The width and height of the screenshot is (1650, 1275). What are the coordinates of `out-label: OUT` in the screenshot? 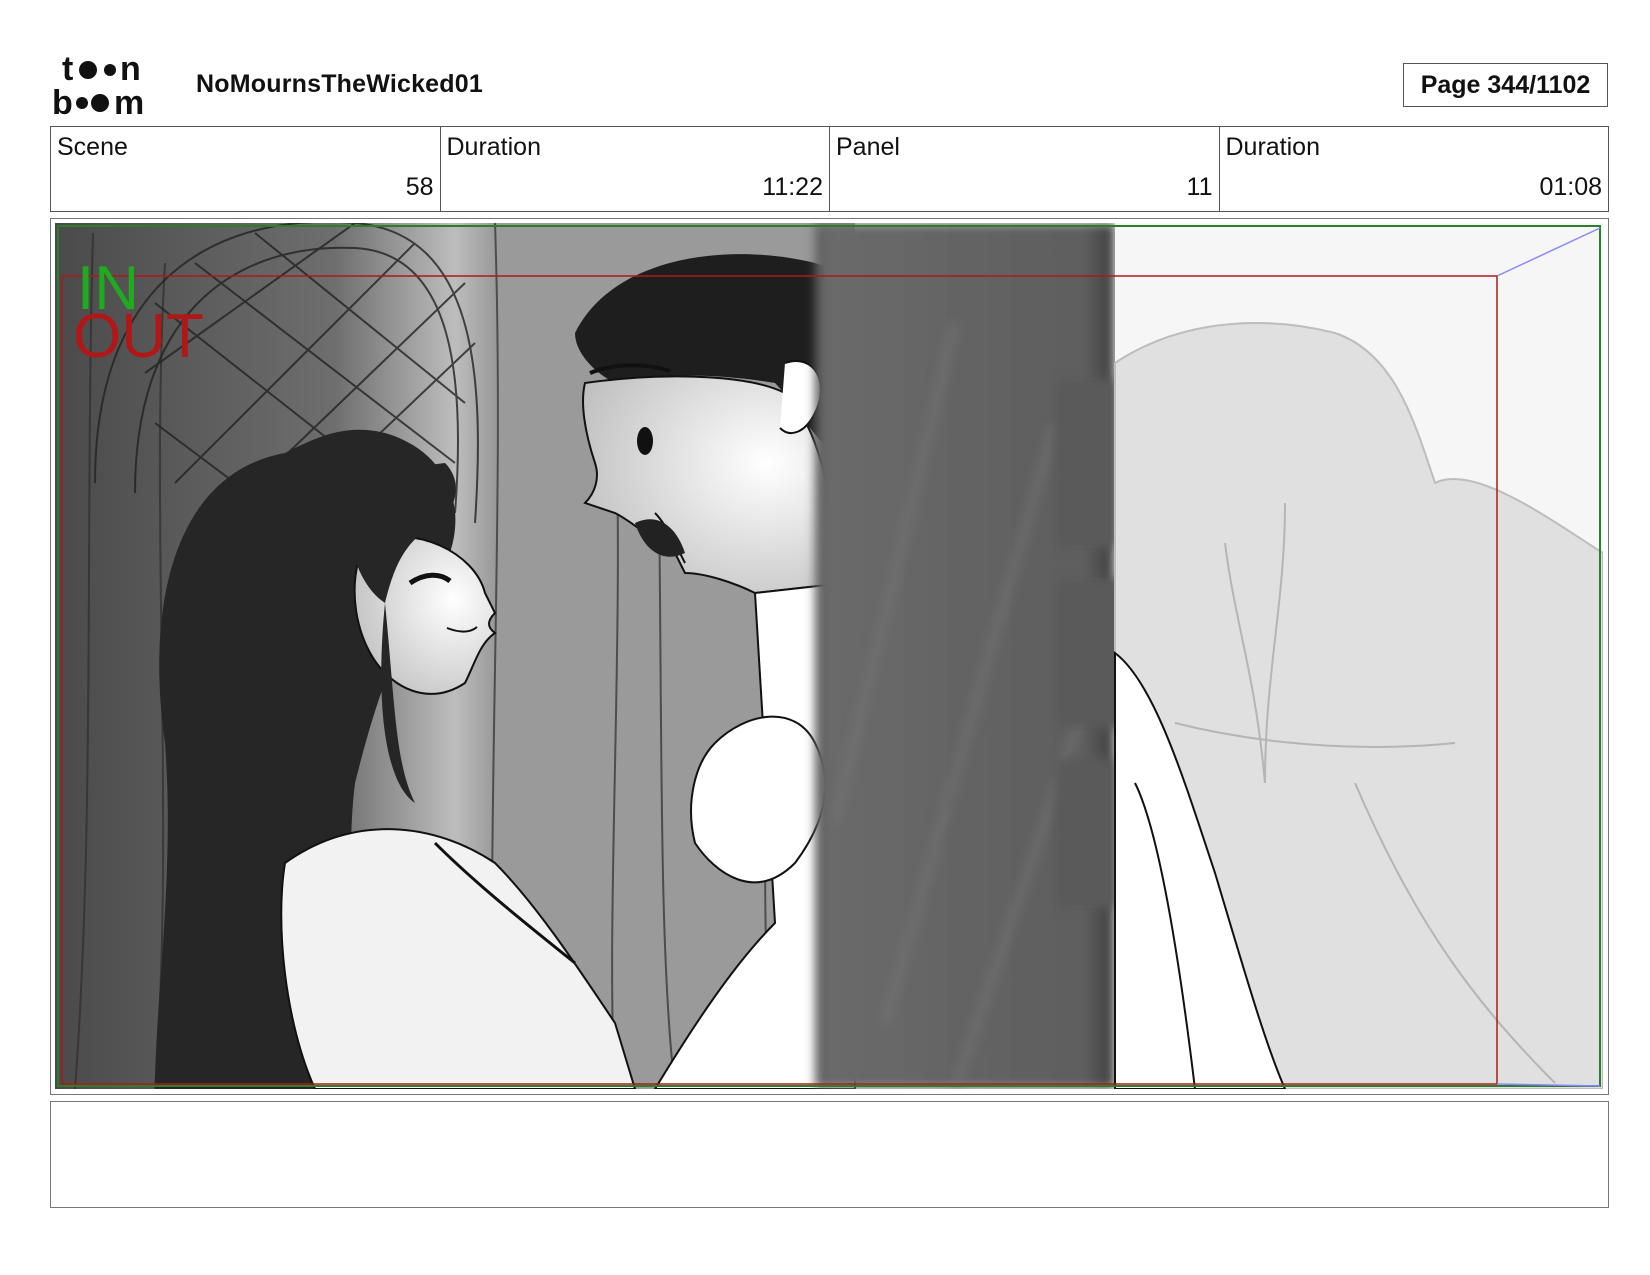 It's located at (138, 336).